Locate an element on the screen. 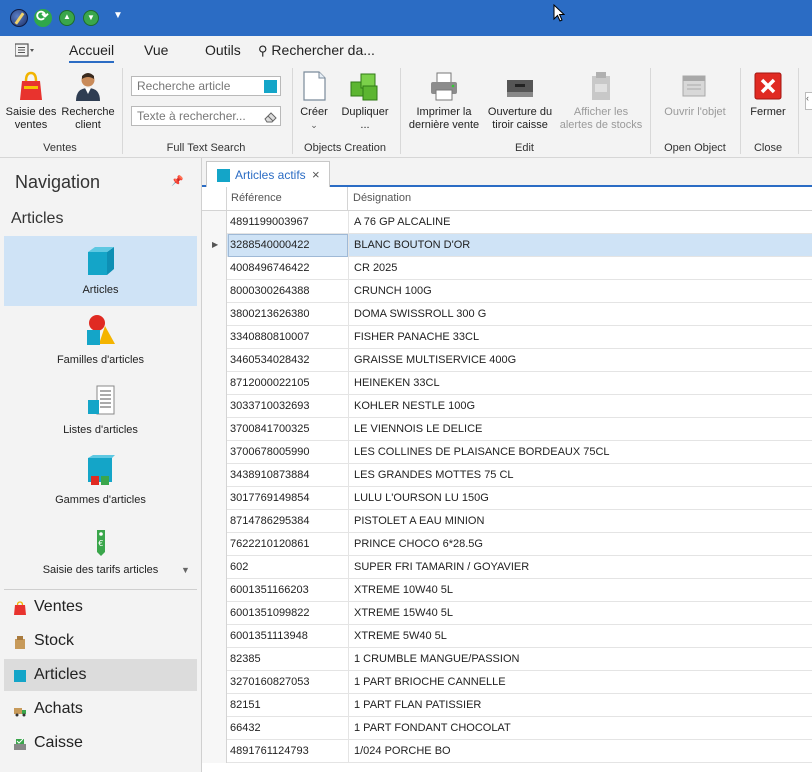  table-row: 6001351113948 XTREME 5W40 5L is located at coordinates (507, 636).